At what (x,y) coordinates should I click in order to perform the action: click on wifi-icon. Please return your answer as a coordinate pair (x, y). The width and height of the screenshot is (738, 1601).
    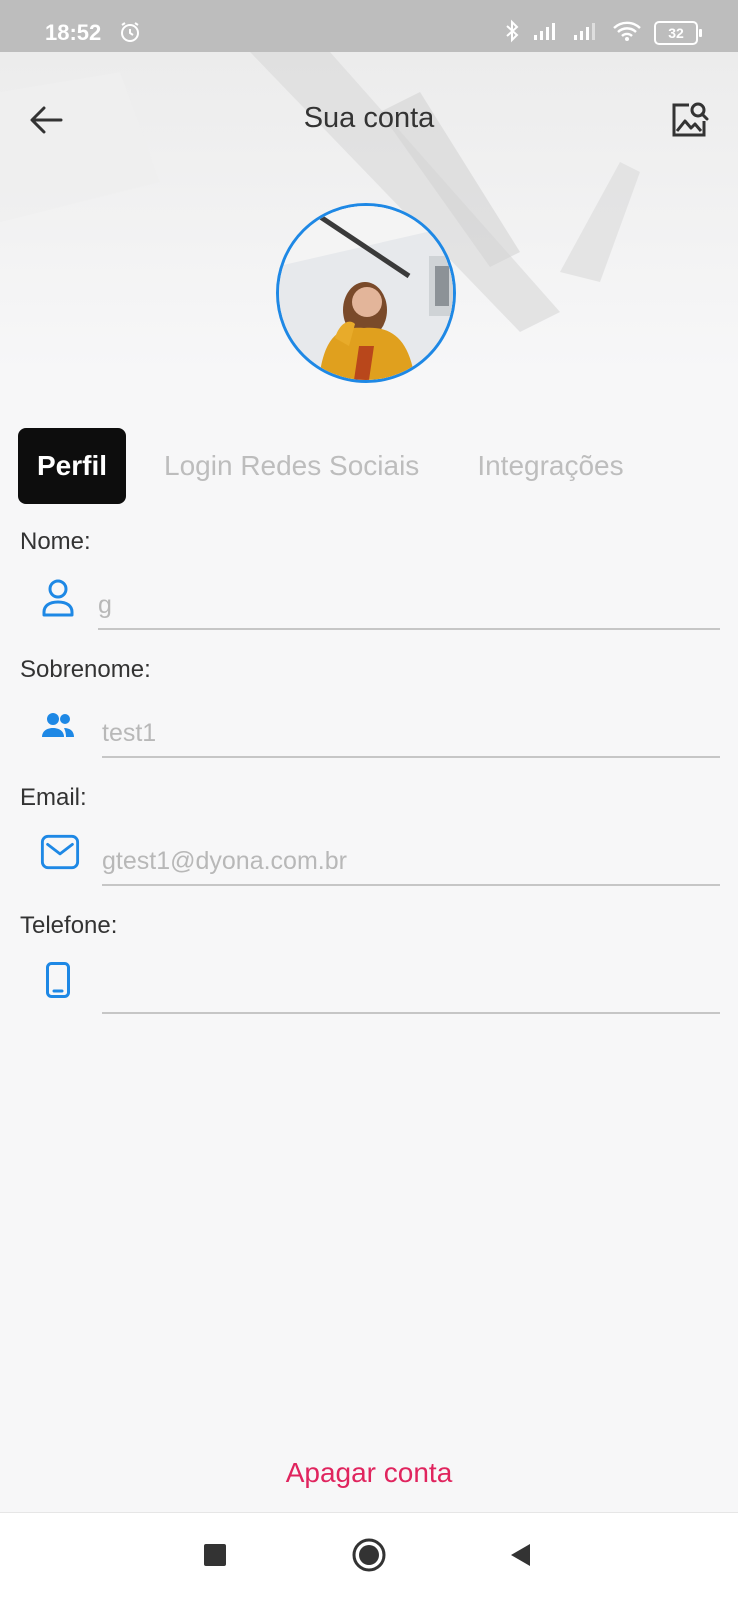
    Looking at the image, I should click on (627, 33).